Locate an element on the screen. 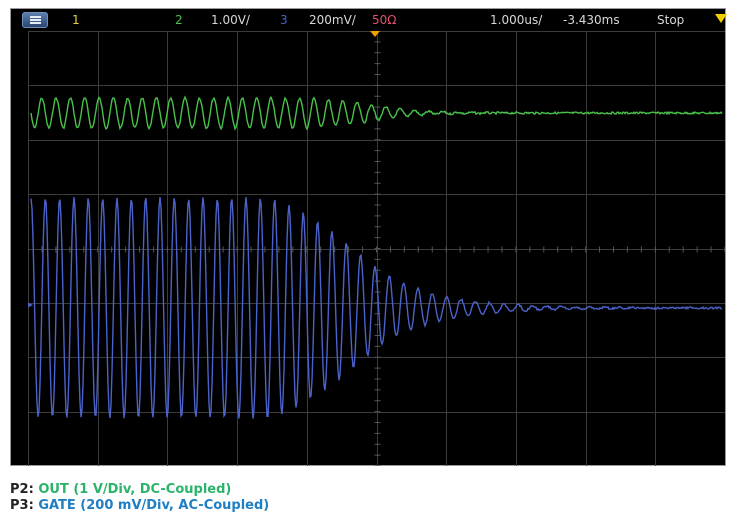 This screenshot has width=736, height=531. ch2-waveform is located at coordinates (376, 113).